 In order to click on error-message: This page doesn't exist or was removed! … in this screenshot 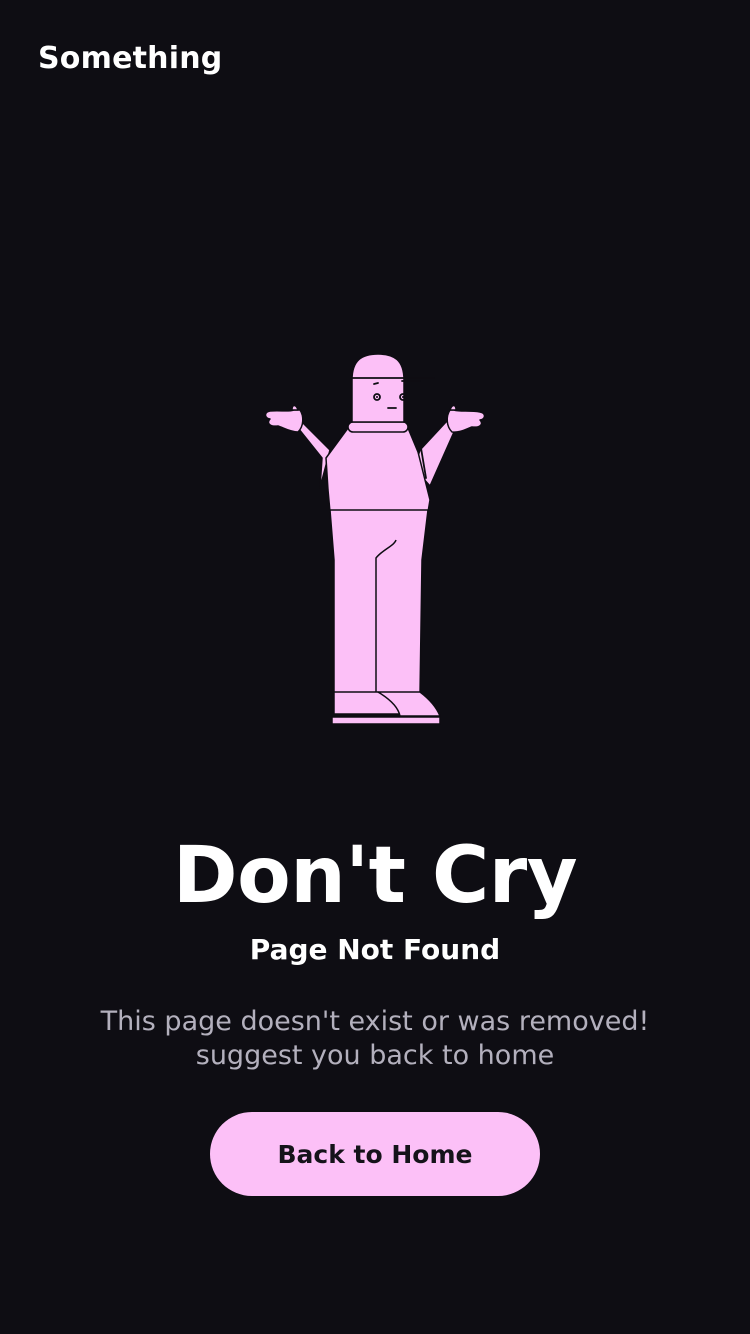, I will do `click(375, 1039)`.